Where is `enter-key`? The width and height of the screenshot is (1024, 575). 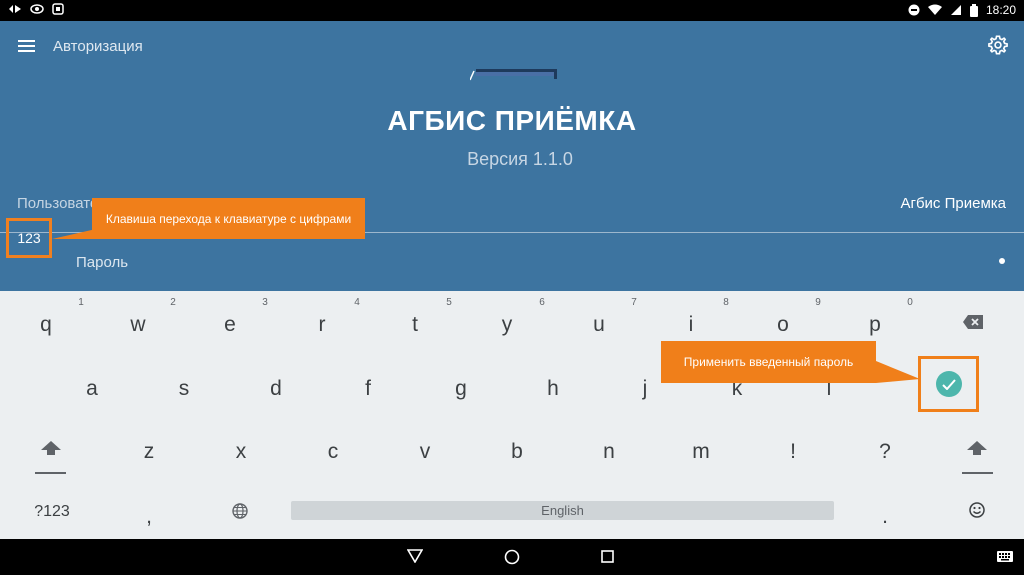
enter-key is located at coordinates (948, 384).